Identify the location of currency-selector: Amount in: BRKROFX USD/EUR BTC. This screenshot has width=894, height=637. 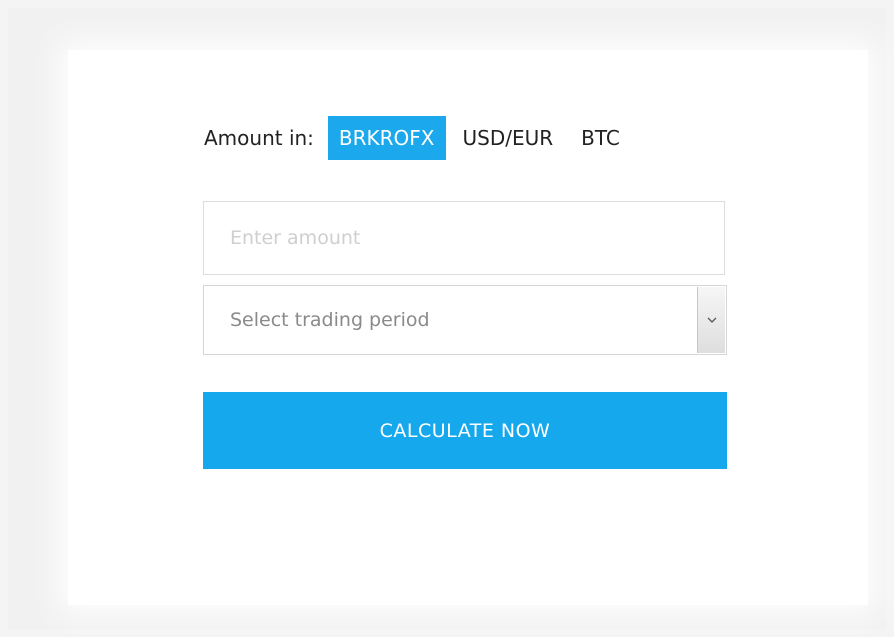
(420, 138).